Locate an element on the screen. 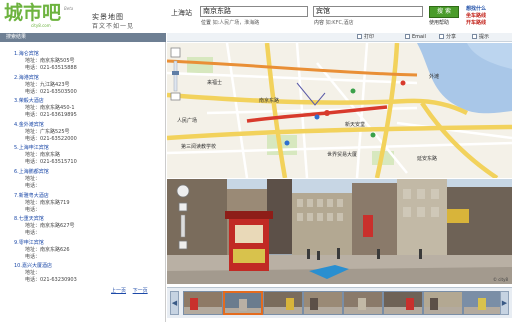 Image resolution: width=512 pixels, height=322 pixels. print-label: 打印 is located at coordinates (369, 37).